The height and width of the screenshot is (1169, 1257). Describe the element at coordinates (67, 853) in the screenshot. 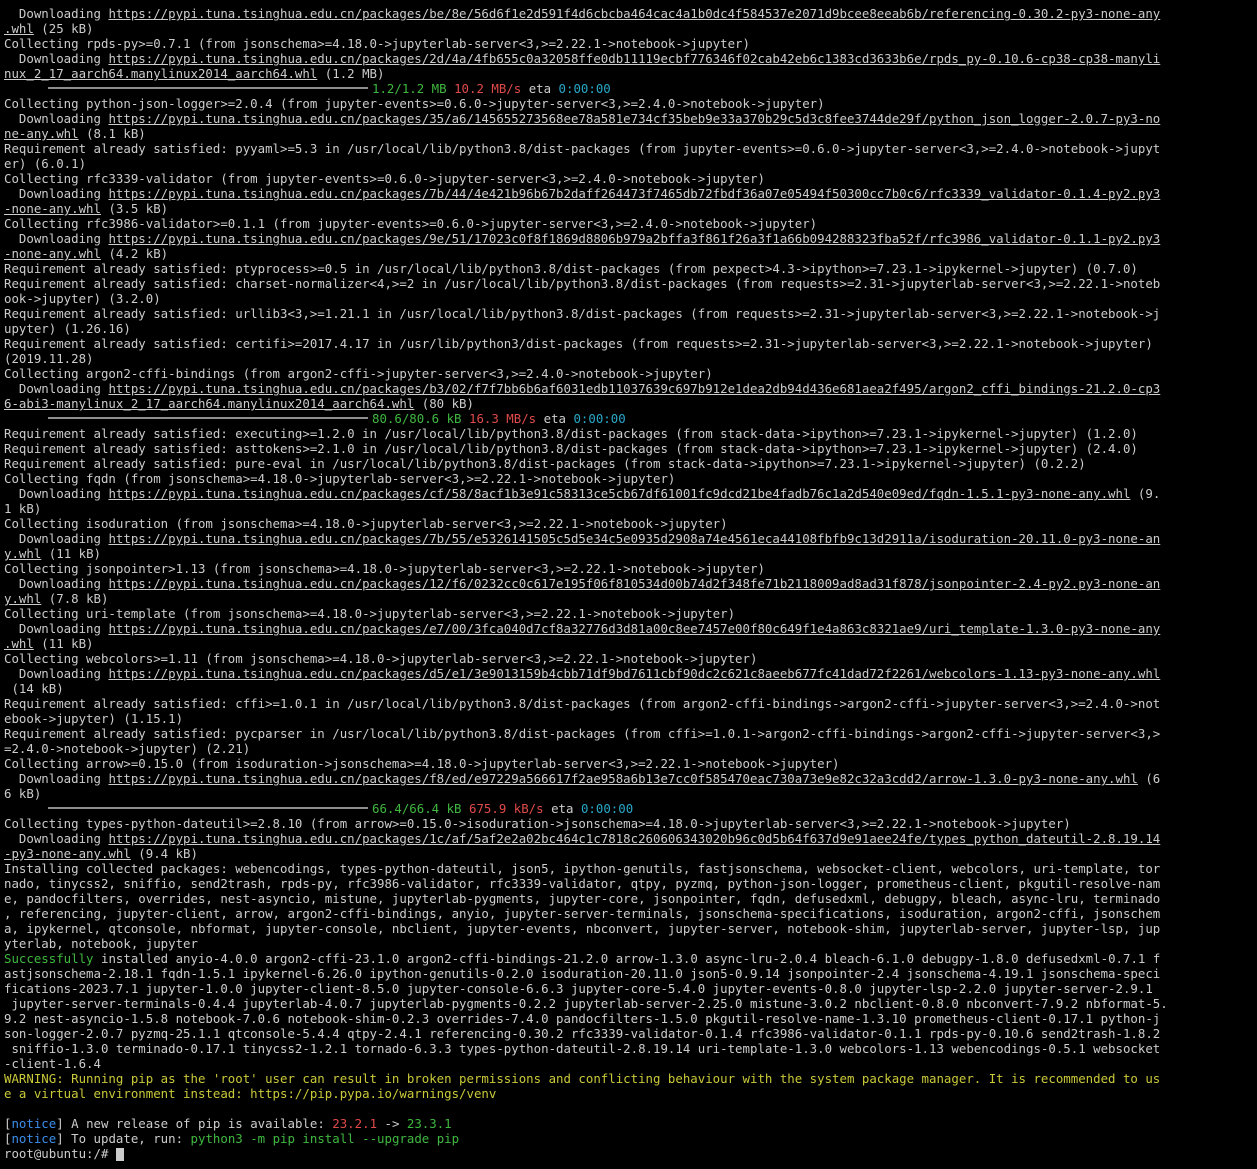

I see `package-url-link: -py3-none-any.whl` at that location.